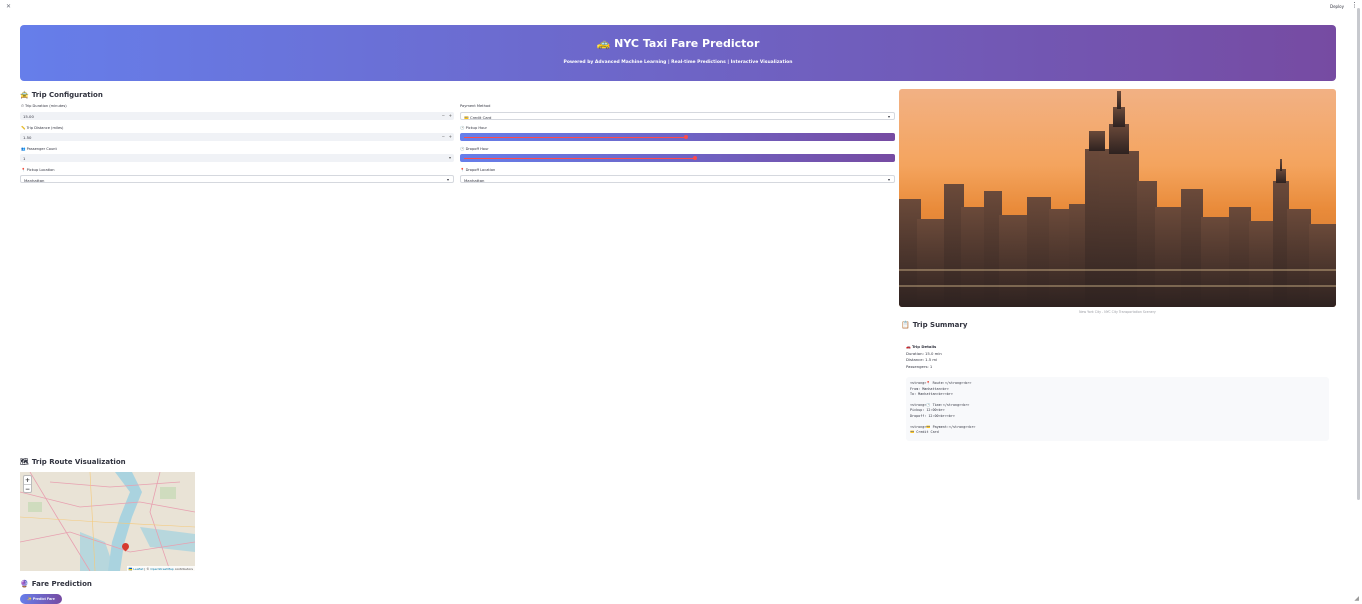 The image size is (1362, 604). I want to click on fare-prediction-heading: 🔮 Fare Prediction, so click(56, 584).